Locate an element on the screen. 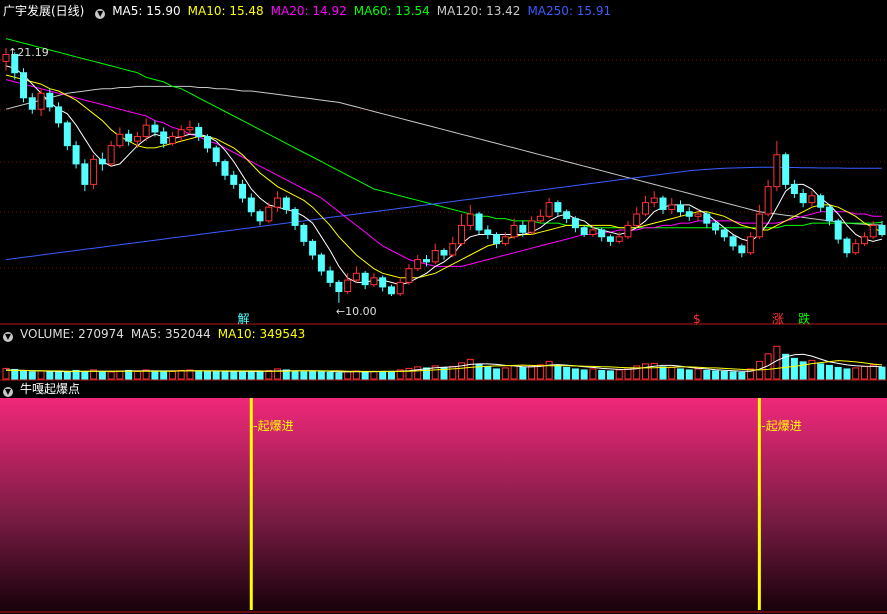 The height and width of the screenshot is (614, 887). signal-marker: $ is located at coordinates (697, 318).